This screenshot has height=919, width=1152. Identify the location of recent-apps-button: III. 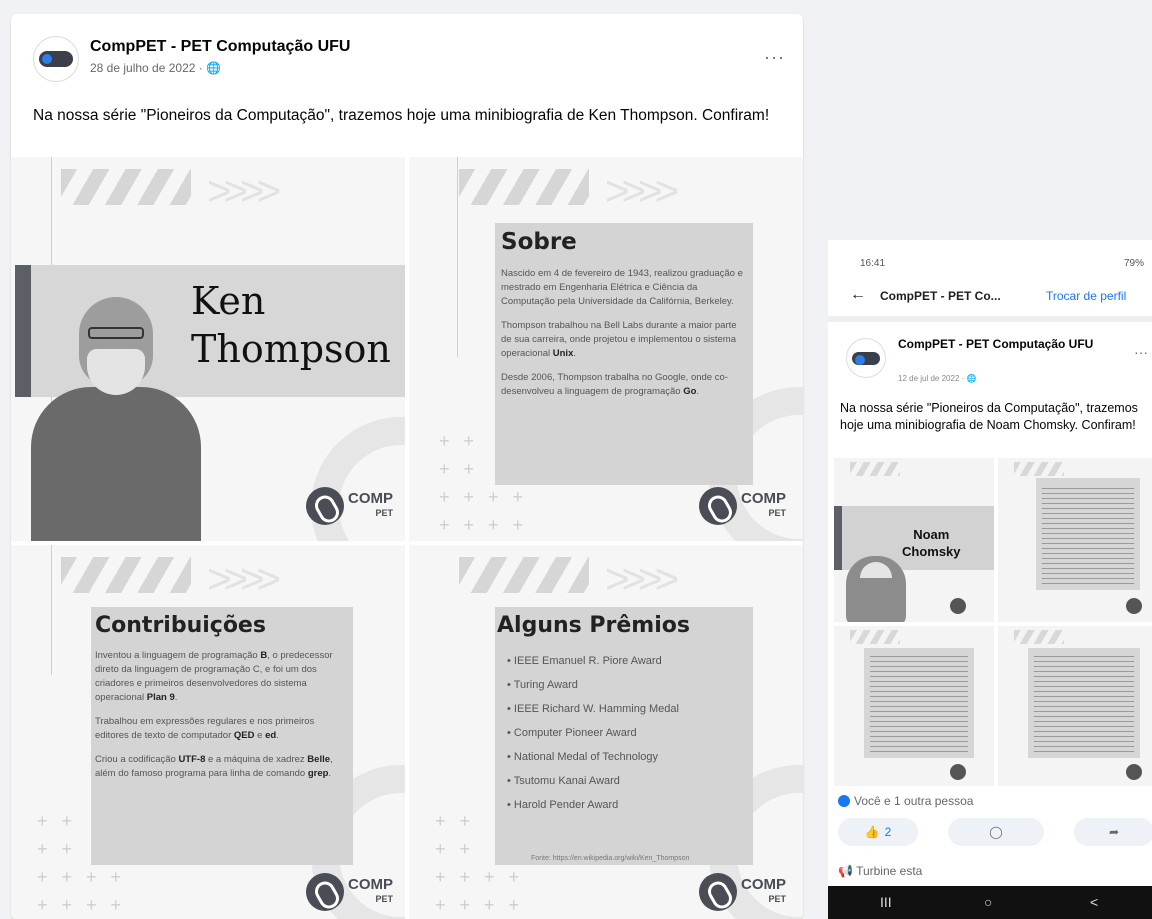
(886, 902).